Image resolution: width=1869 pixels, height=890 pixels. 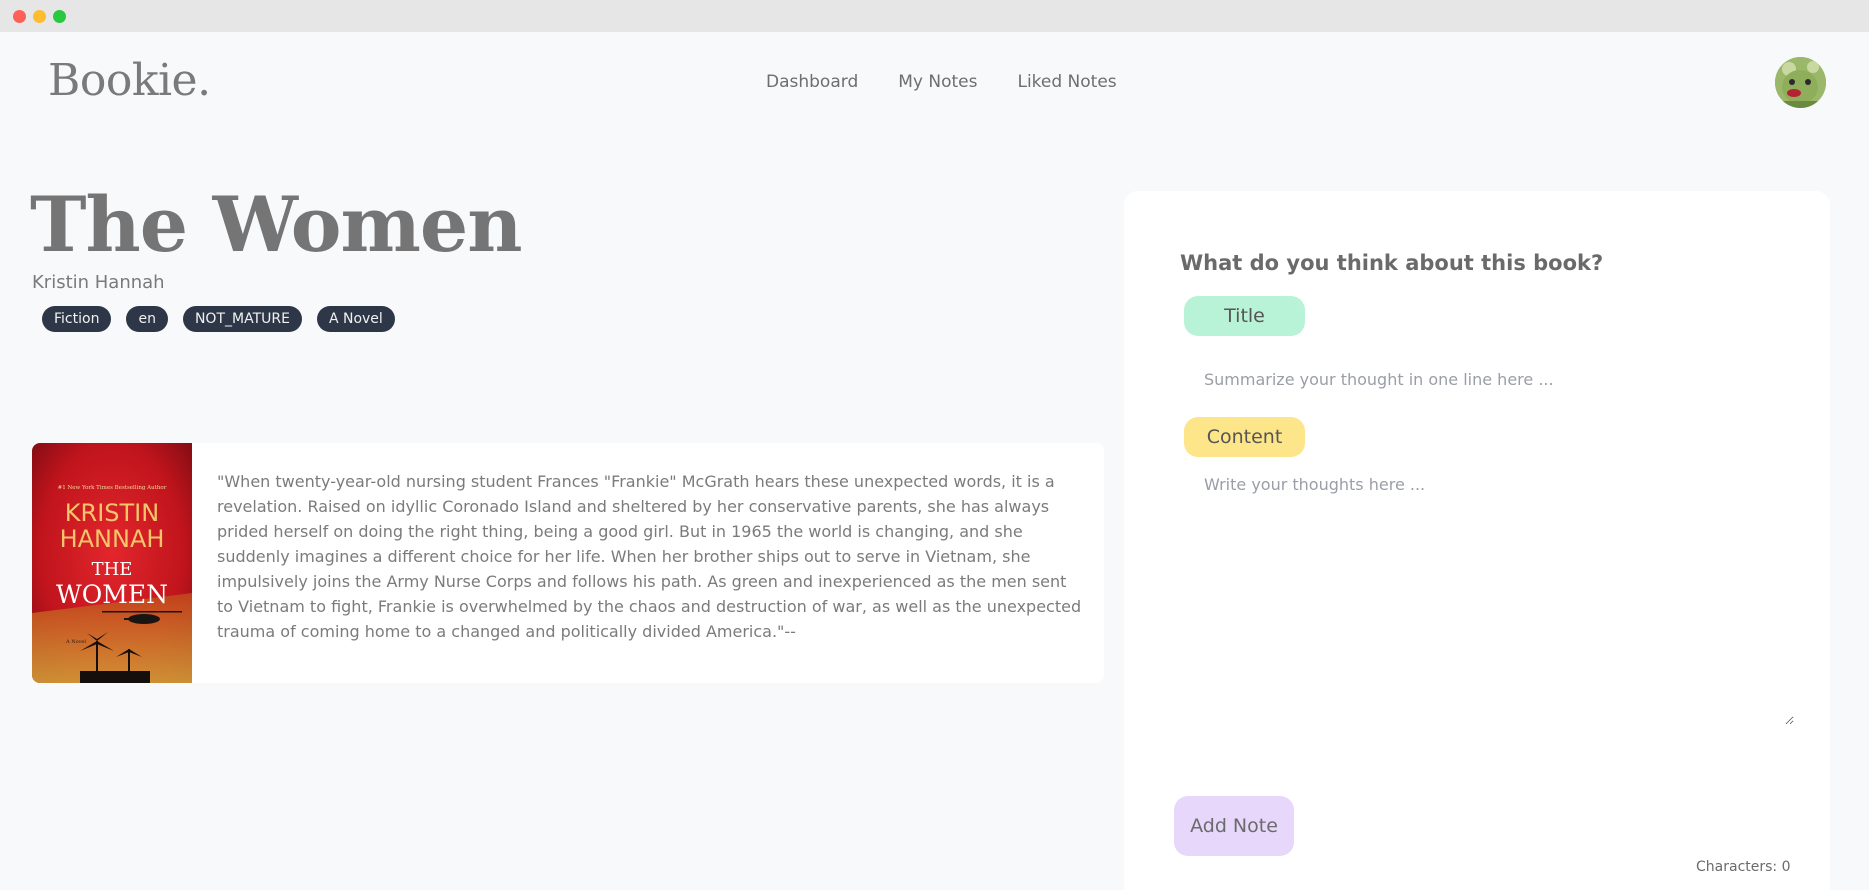 I want to click on tag-genre: Fiction, so click(x=77, y=319).